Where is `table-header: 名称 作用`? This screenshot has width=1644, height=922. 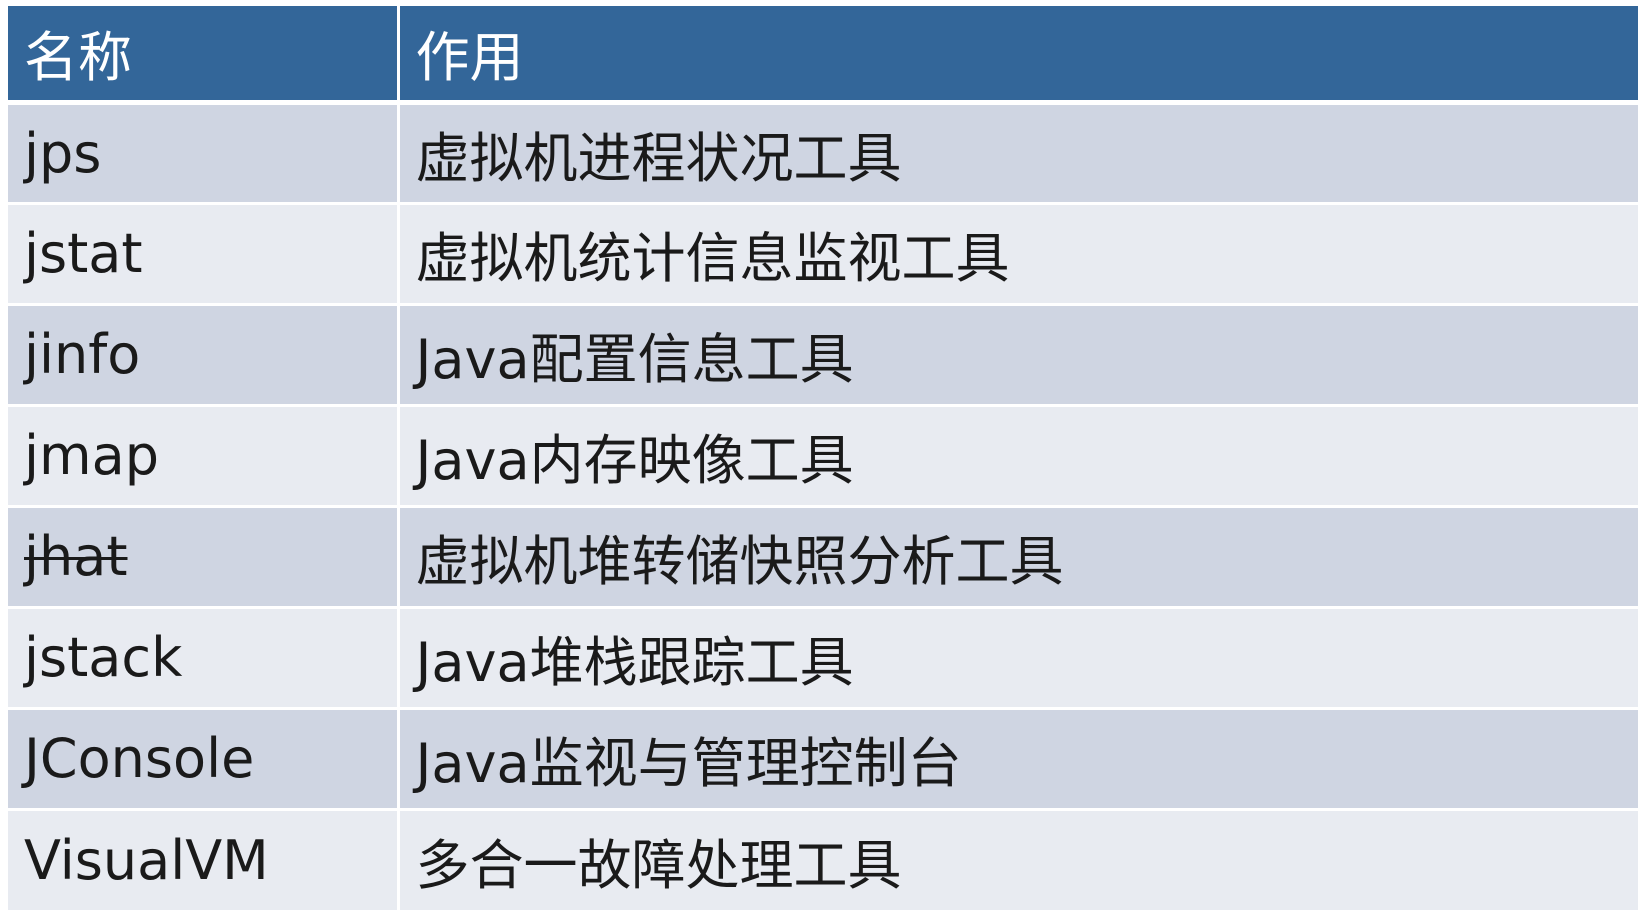
table-header: 名称 作用 is located at coordinates (823, 55).